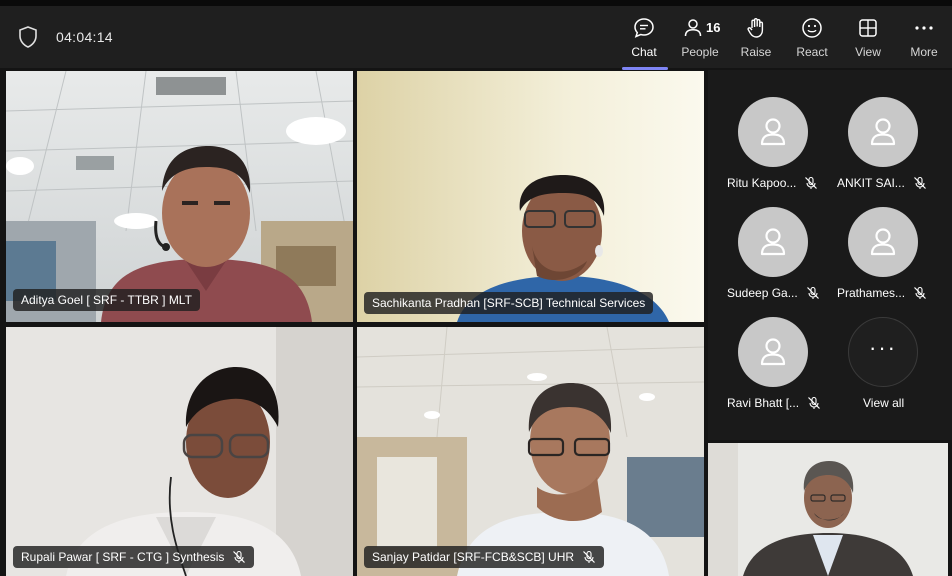 The image size is (952, 576). What do you see at coordinates (713, 27) in the screenshot?
I see `people-count: 16` at bounding box center [713, 27].